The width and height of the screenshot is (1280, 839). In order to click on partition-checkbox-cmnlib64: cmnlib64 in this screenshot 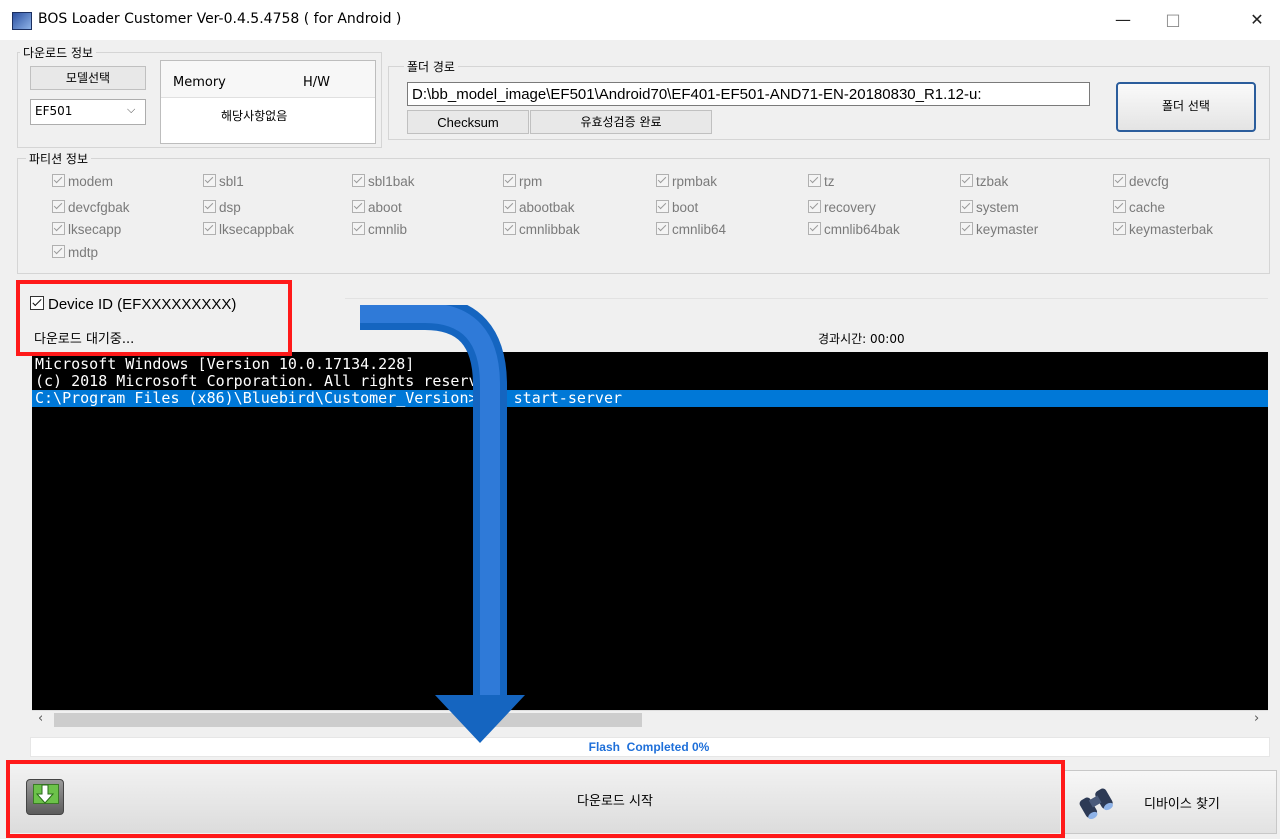, I will do `click(691, 229)`.